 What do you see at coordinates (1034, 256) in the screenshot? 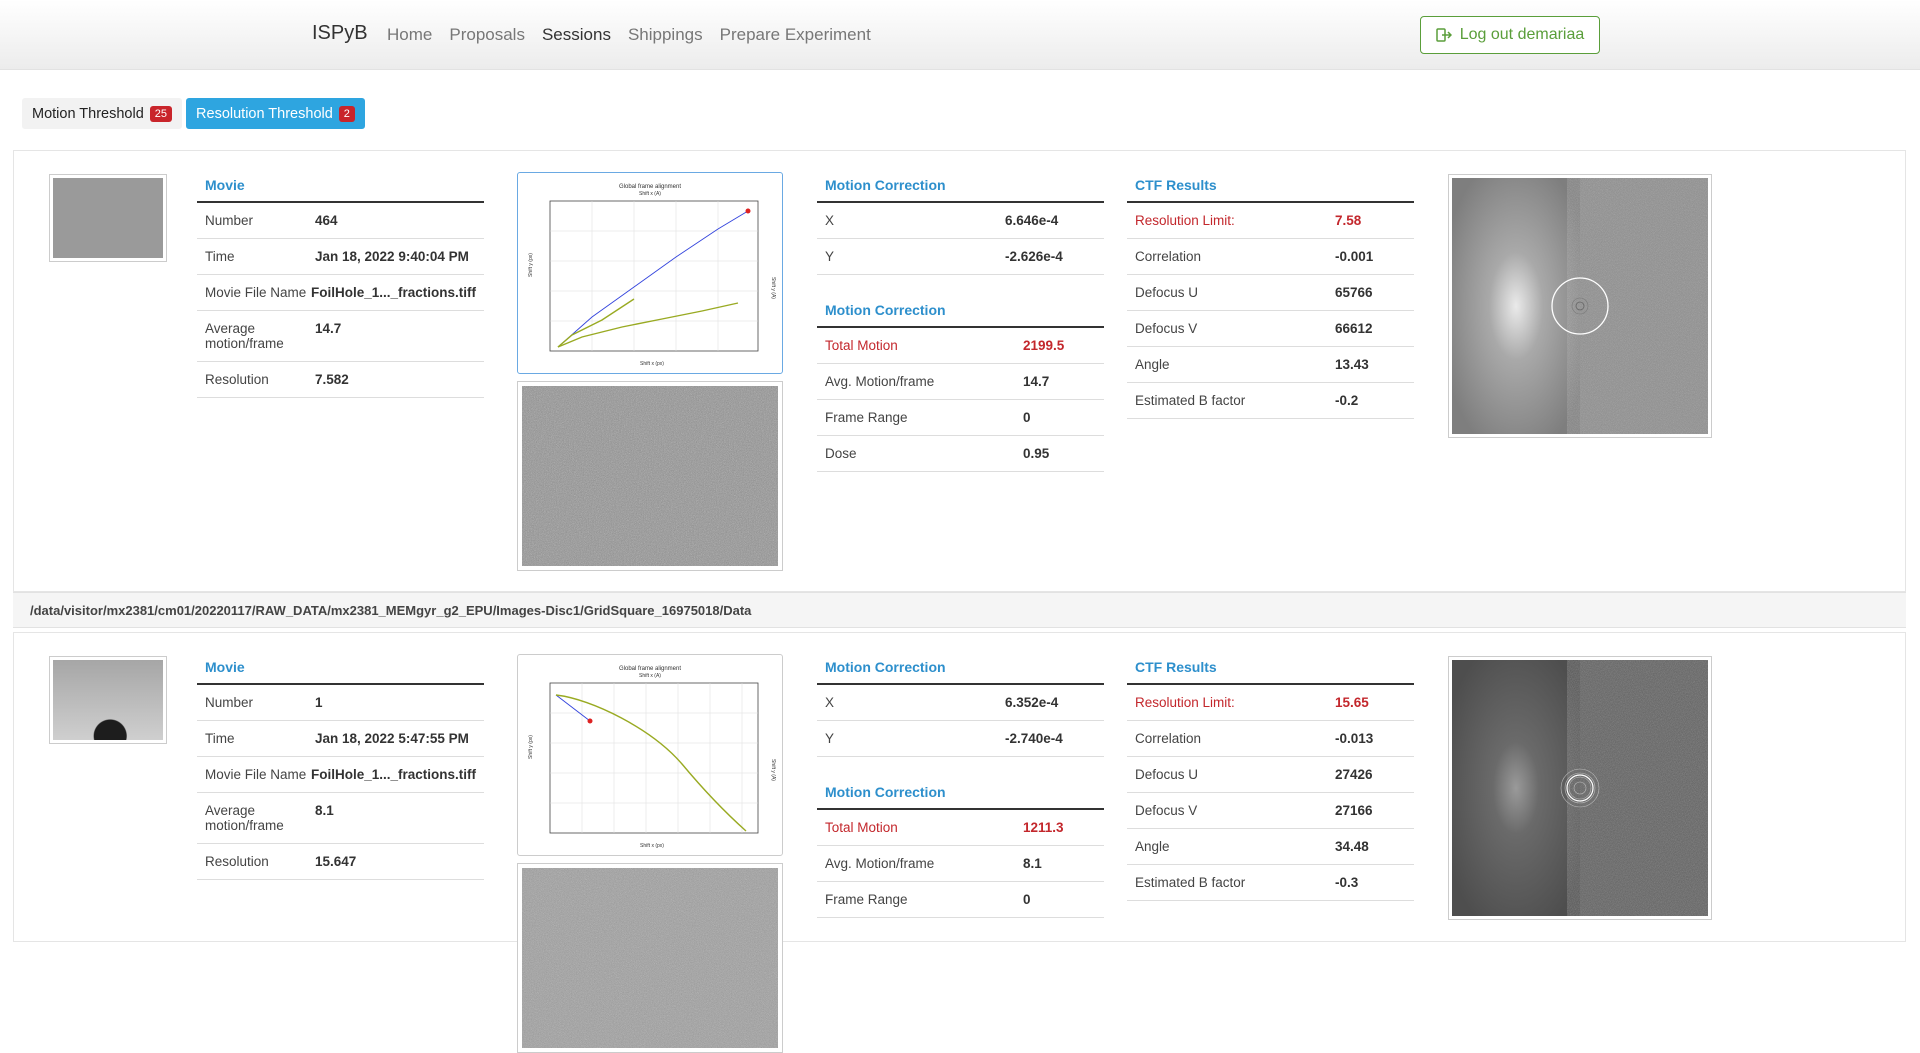
I see `row-value: -2.626e-4` at bounding box center [1034, 256].